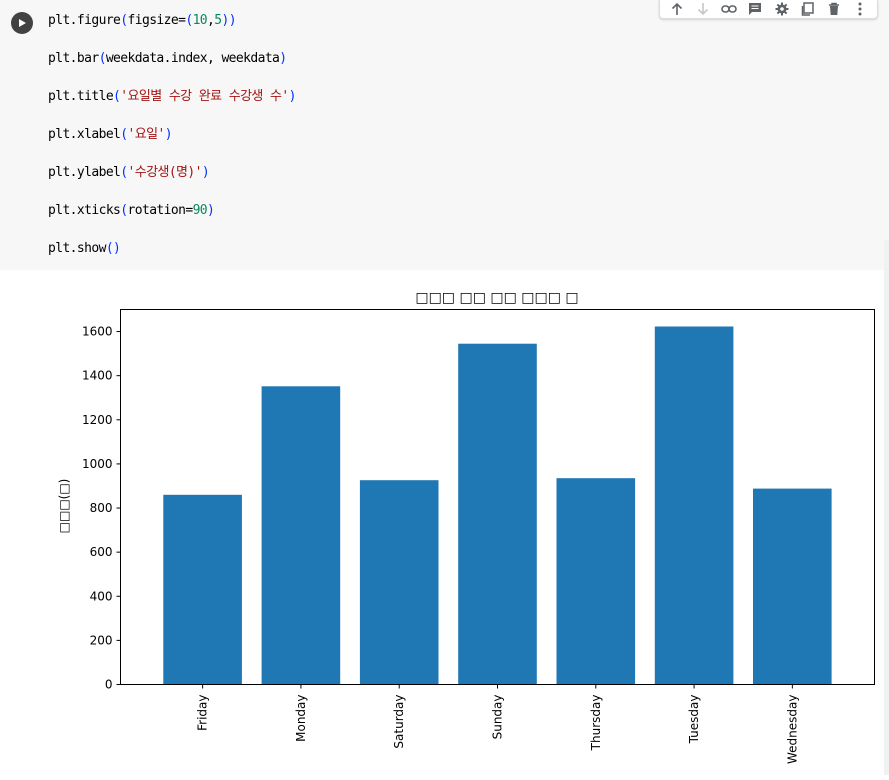  I want to click on y-tick-label: 1400, so click(97, 376).